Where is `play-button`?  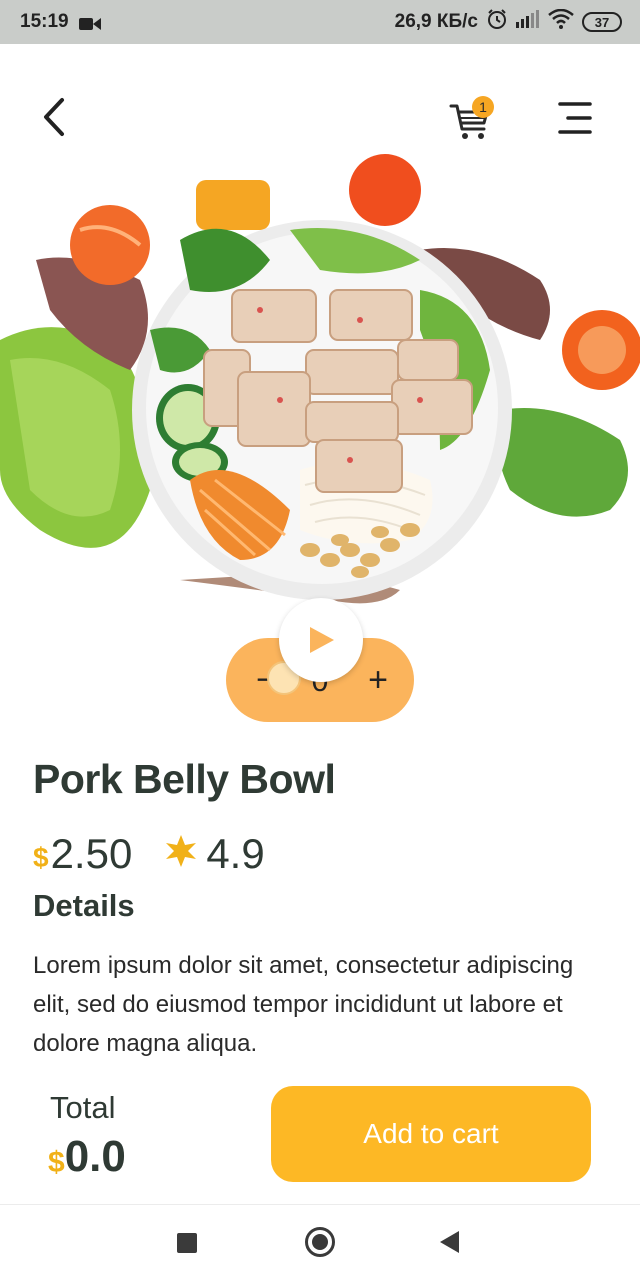 play-button is located at coordinates (321, 640).